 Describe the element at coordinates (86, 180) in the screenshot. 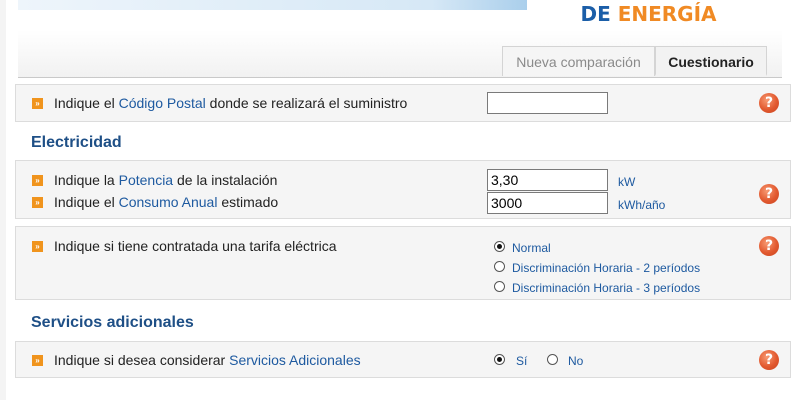

I see `potencia-label-pre: Indique la` at that location.